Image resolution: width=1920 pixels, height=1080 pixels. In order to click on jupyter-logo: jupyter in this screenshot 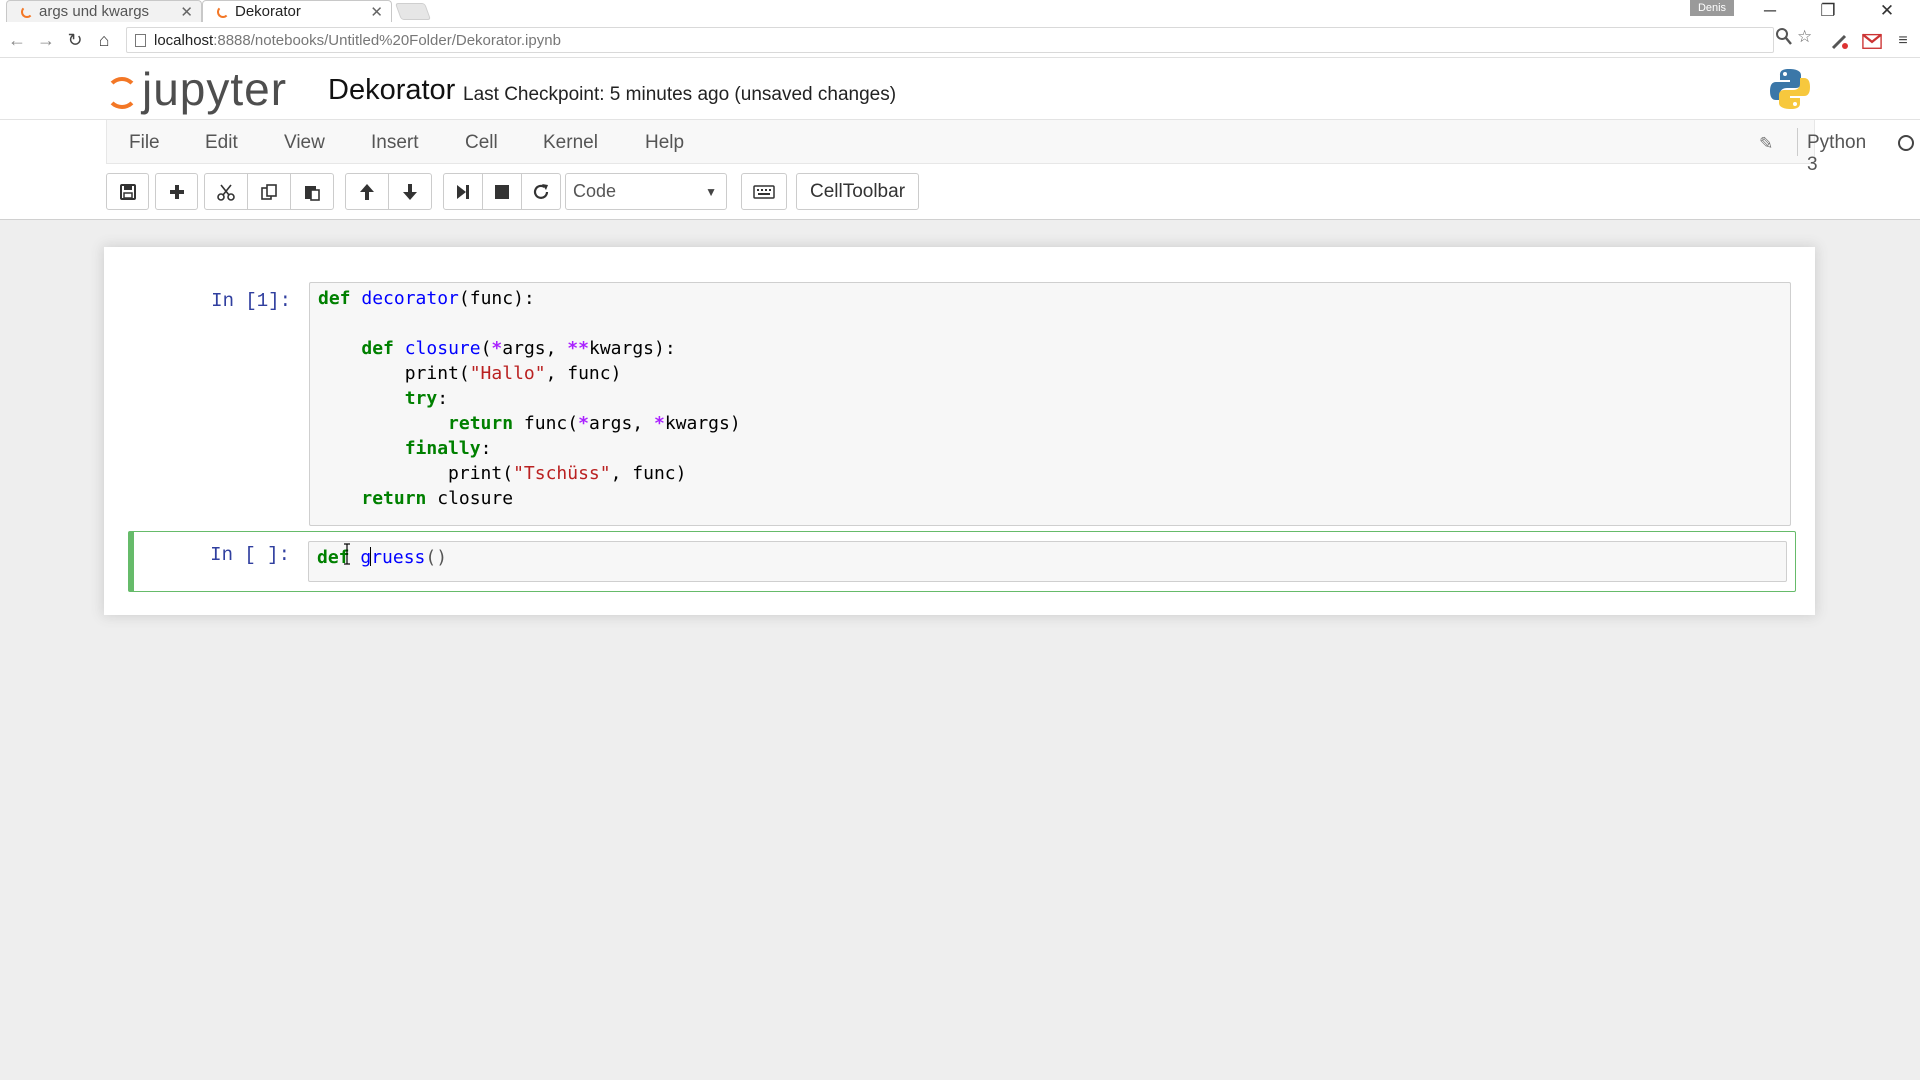, I will do `click(195, 89)`.